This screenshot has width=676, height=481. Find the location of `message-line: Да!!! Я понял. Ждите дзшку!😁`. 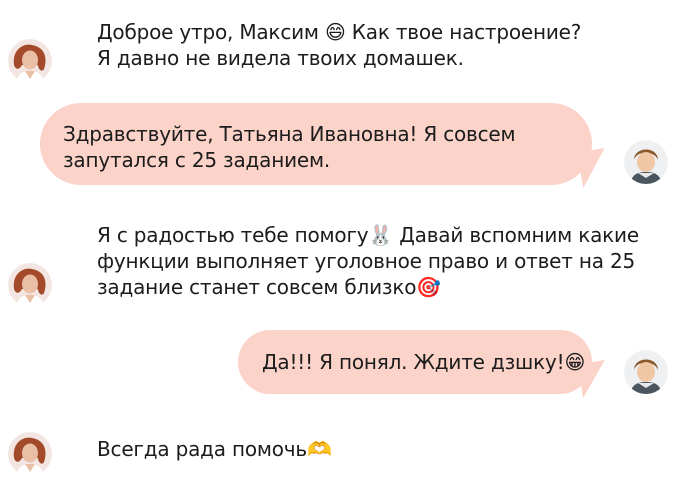

message-line: Да!!! Я понял. Ждите дзшку!😁 is located at coordinates (424, 362).